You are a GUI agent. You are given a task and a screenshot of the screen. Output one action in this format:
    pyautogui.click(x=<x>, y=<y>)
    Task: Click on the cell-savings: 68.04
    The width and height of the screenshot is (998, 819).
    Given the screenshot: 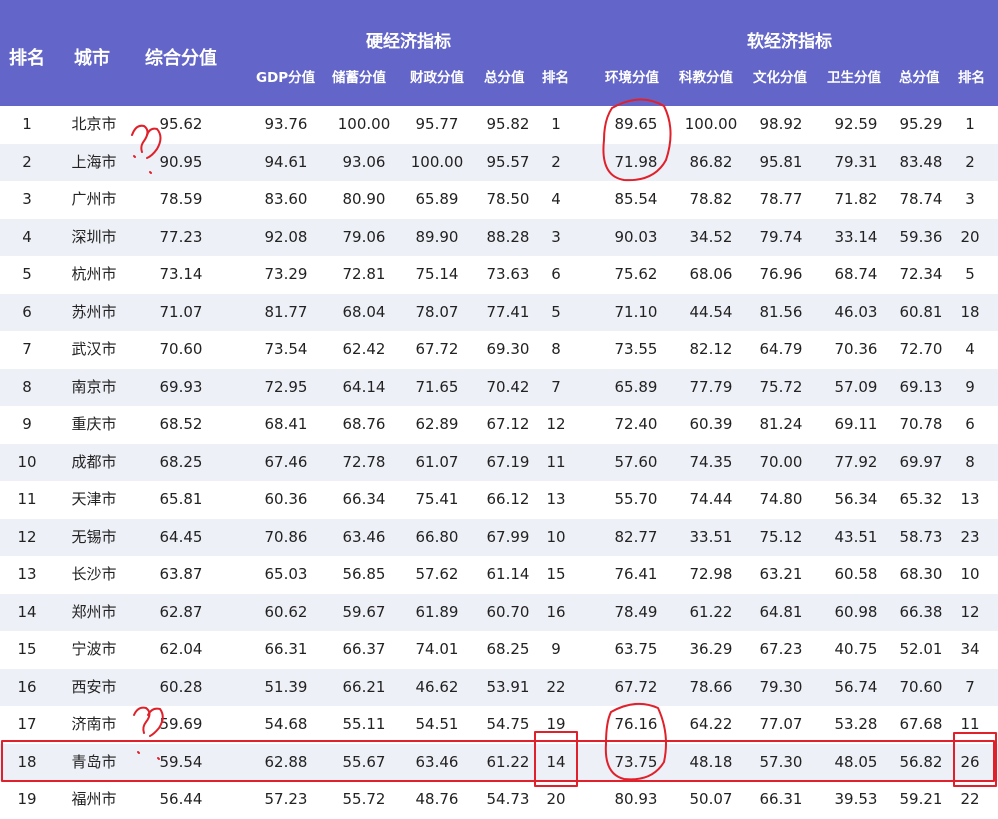 What is the action you would take?
    pyautogui.click(x=364, y=311)
    